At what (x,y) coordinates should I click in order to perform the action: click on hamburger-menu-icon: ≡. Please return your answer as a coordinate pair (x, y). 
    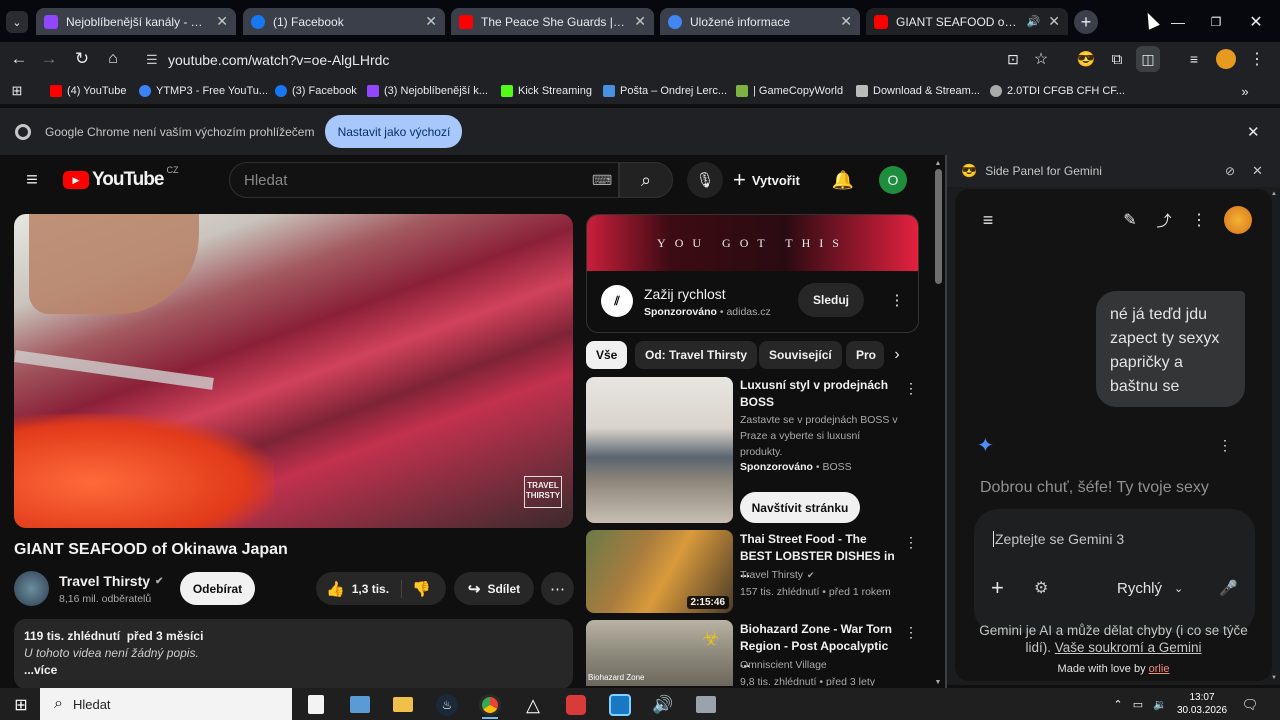
    Looking at the image, I should click on (32, 180).